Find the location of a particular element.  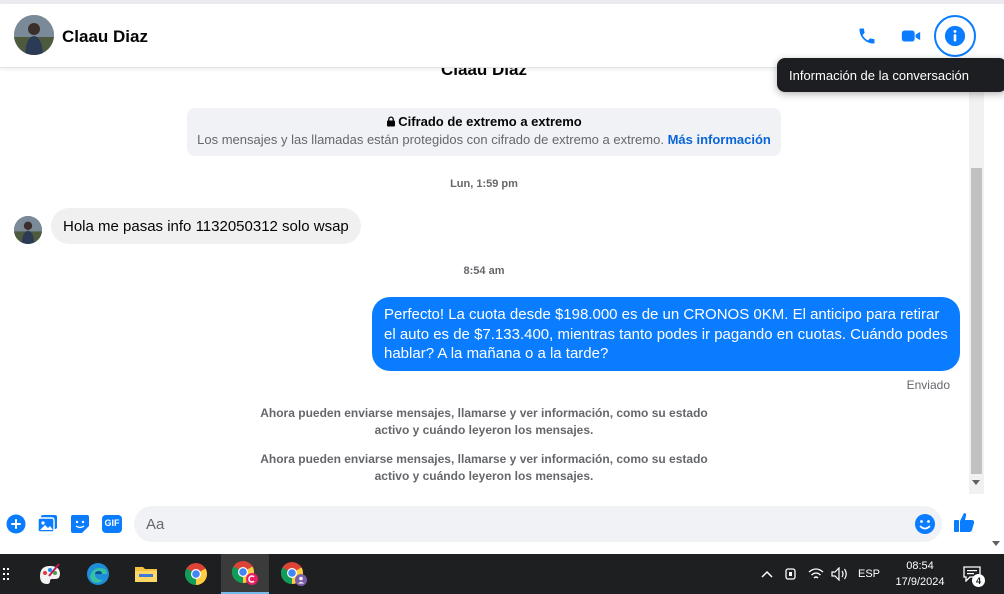

more-actions-button is located at coordinates (16, 524).